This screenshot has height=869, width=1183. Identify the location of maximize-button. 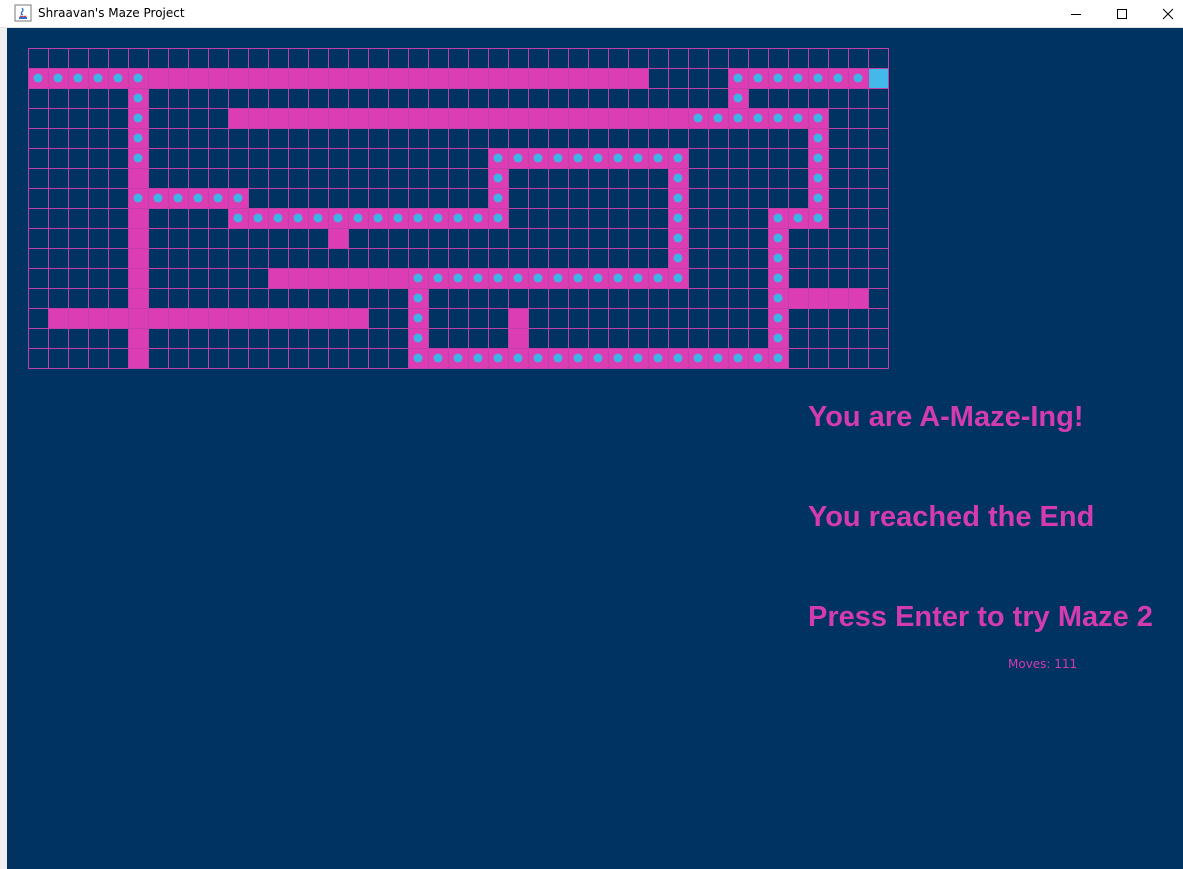
(1122, 13).